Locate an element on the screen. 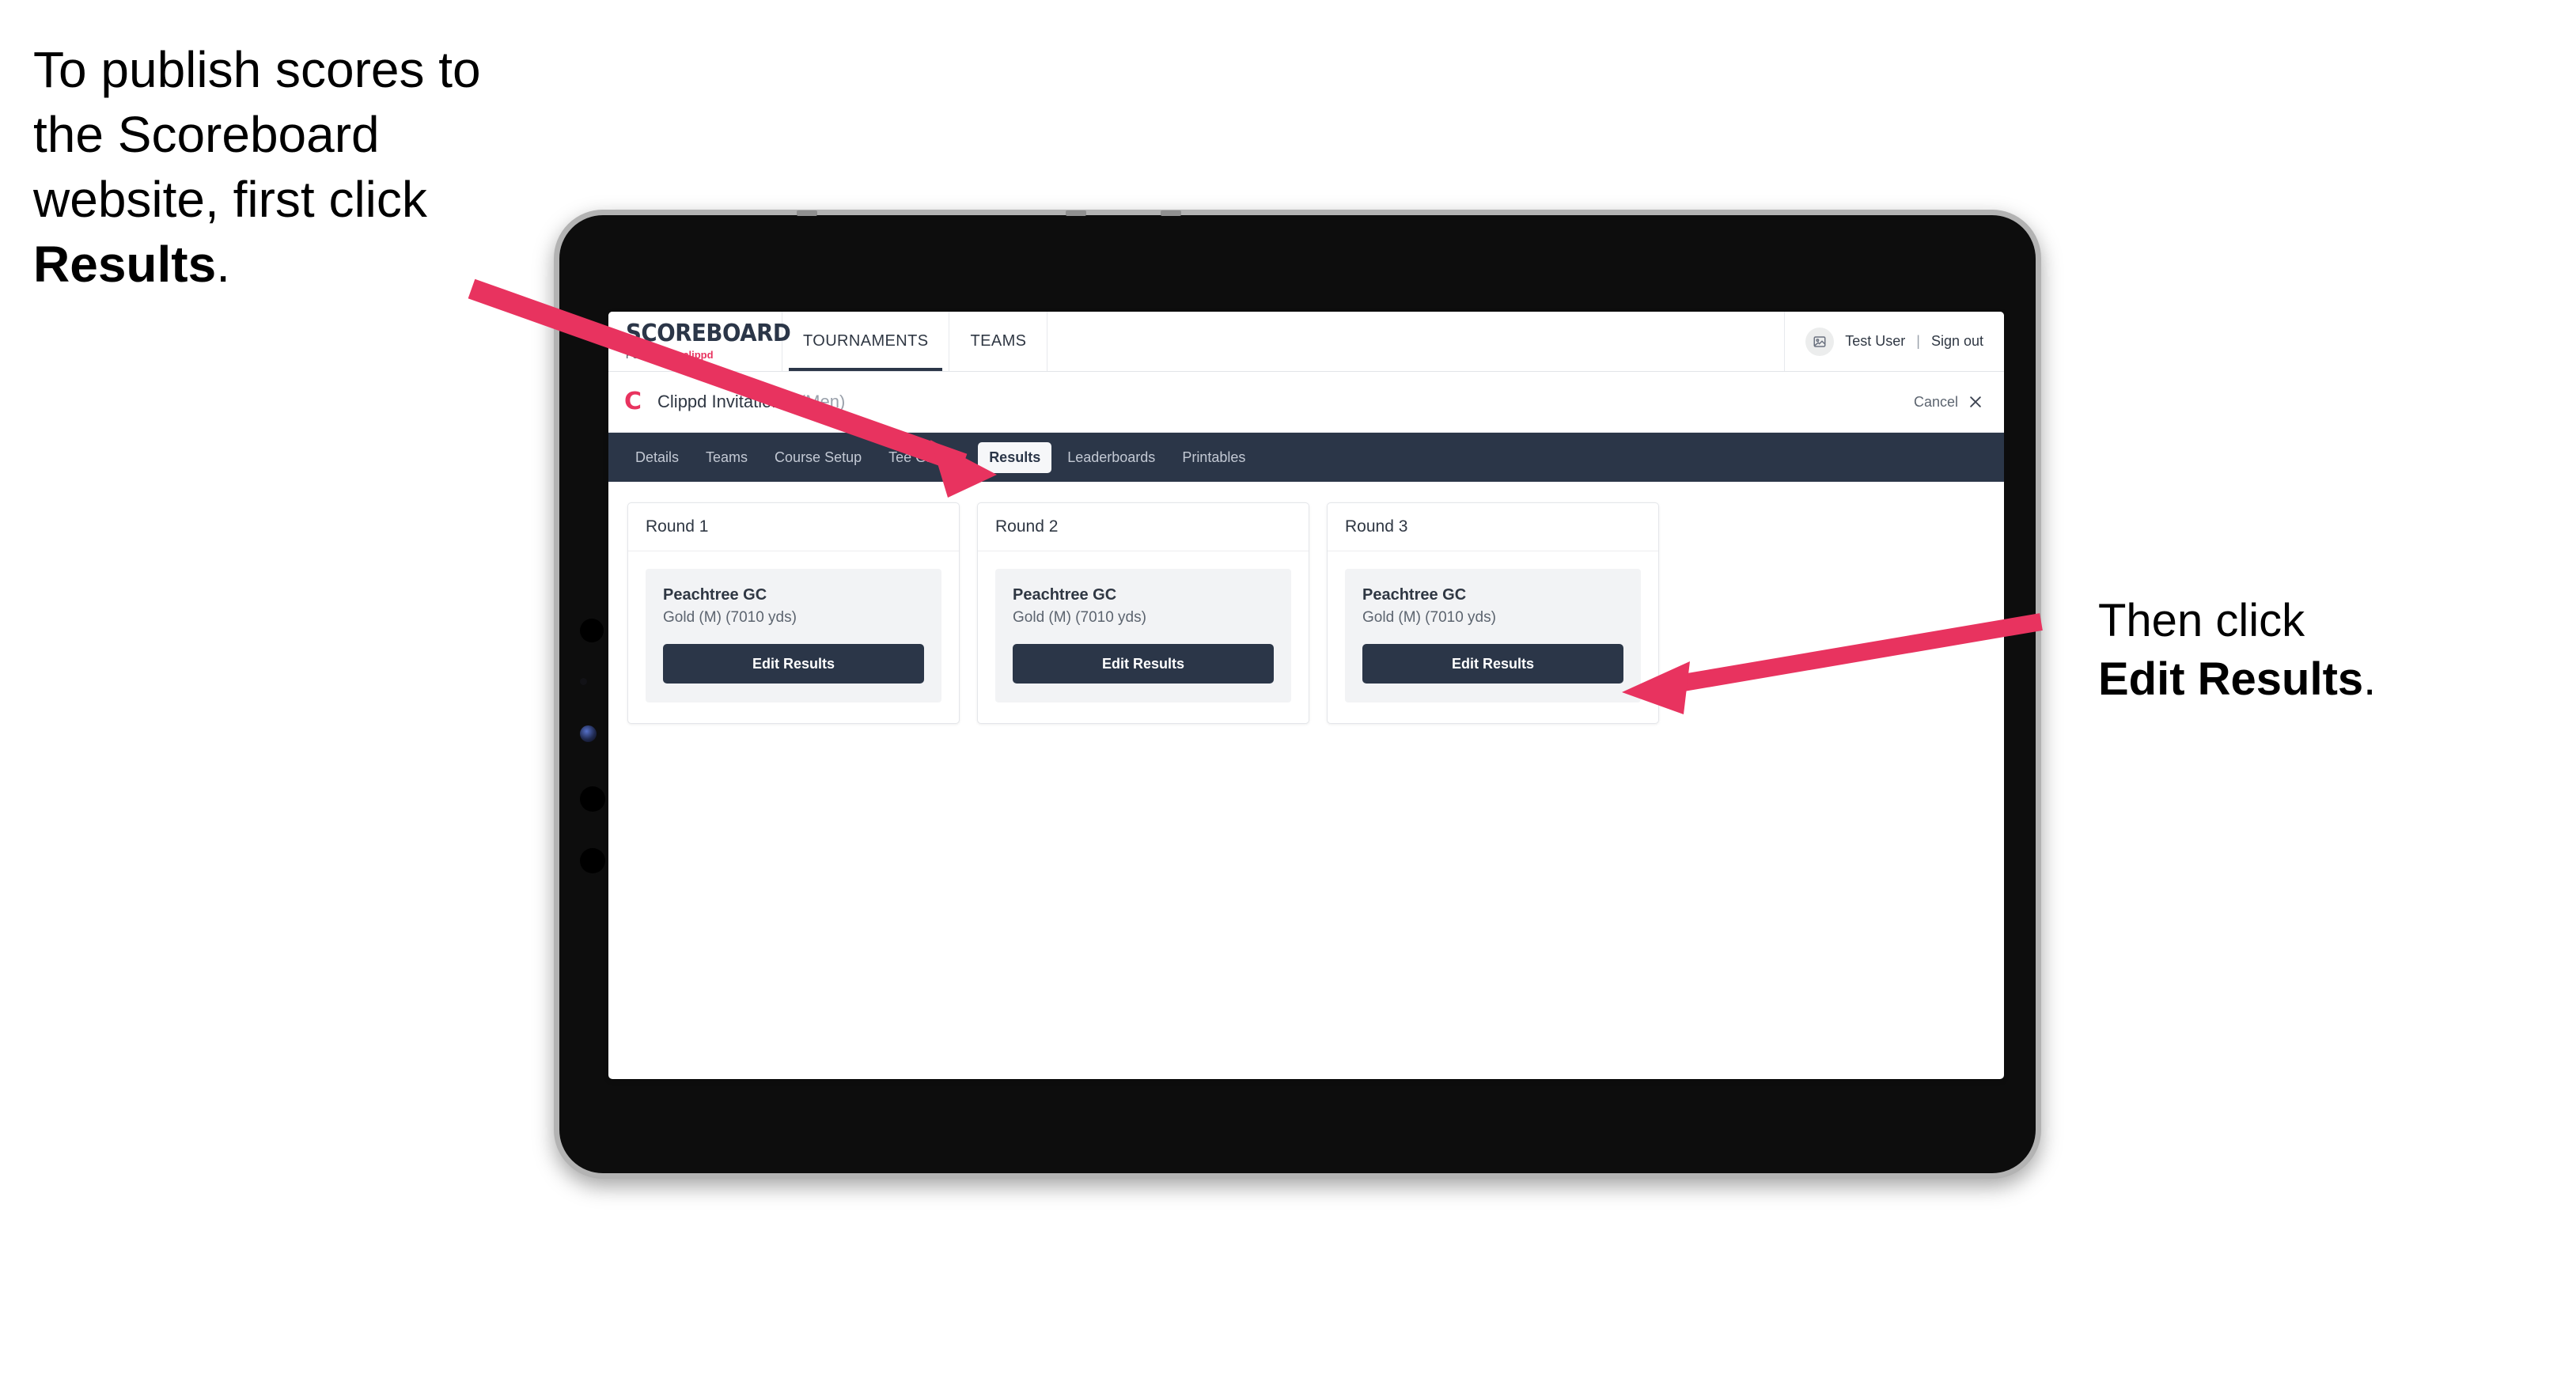  tab-tee-groups: Tee Groups is located at coordinates (925, 458).